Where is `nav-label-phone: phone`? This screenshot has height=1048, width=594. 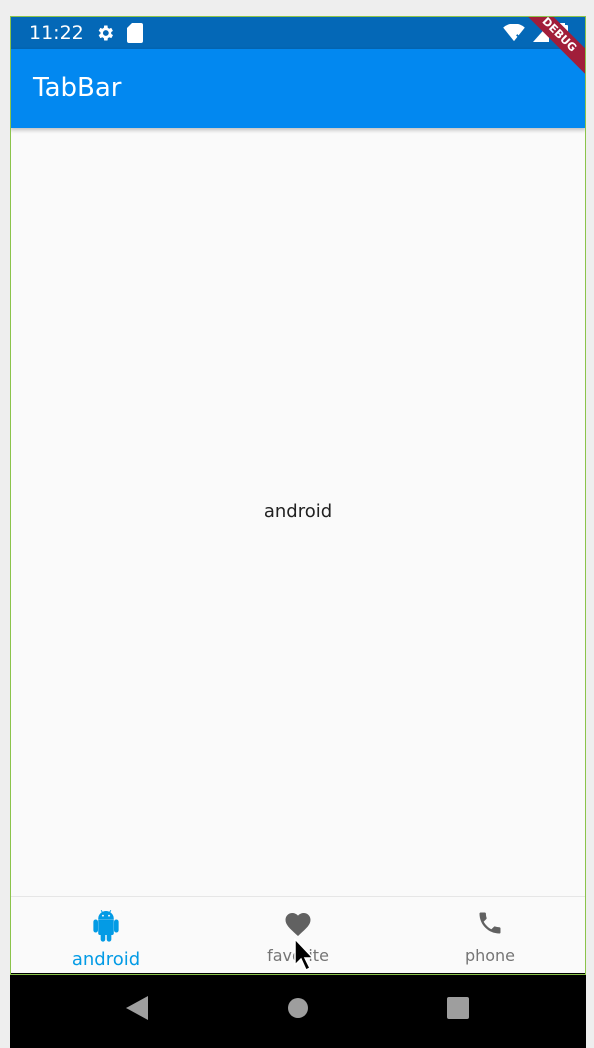 nav-label-phone: phone is located at coordinates (490, 955).